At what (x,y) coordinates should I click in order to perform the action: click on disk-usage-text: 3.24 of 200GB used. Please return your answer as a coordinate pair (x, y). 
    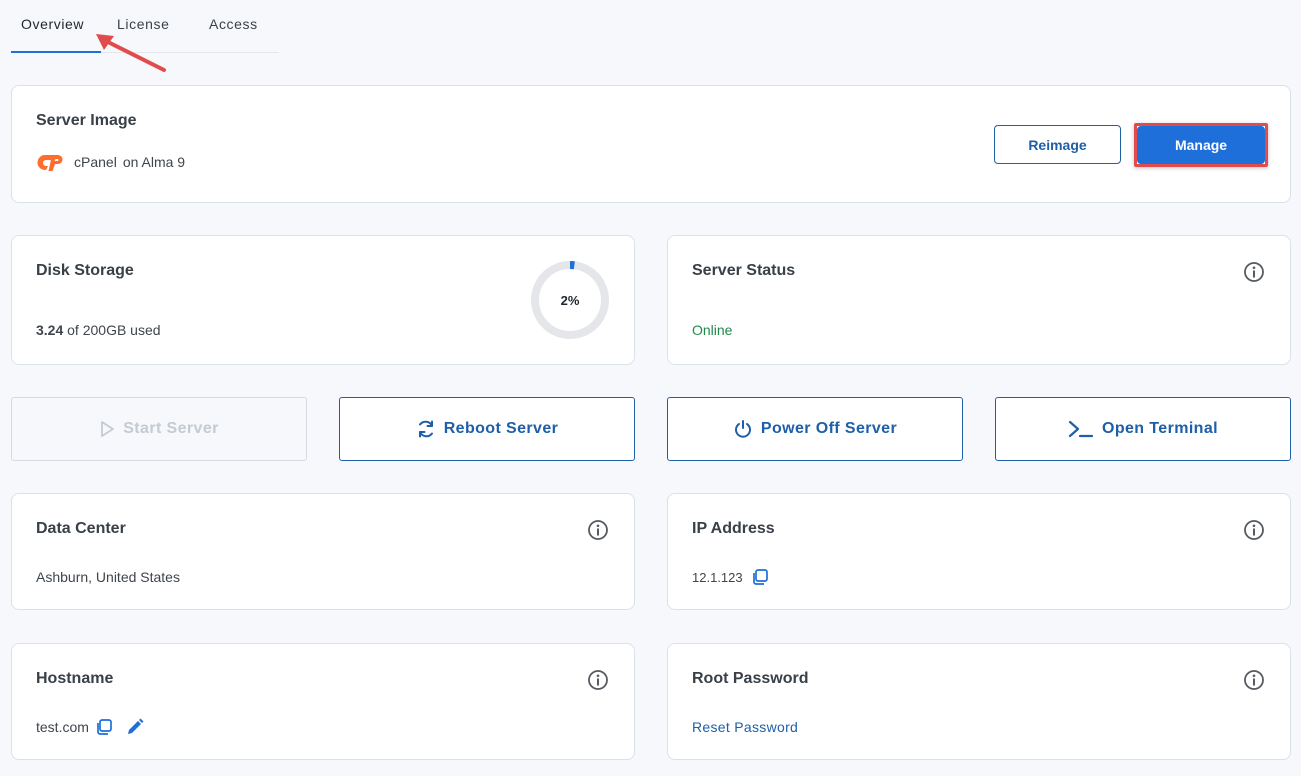
    Looking at the image, I should click on (98, 330).